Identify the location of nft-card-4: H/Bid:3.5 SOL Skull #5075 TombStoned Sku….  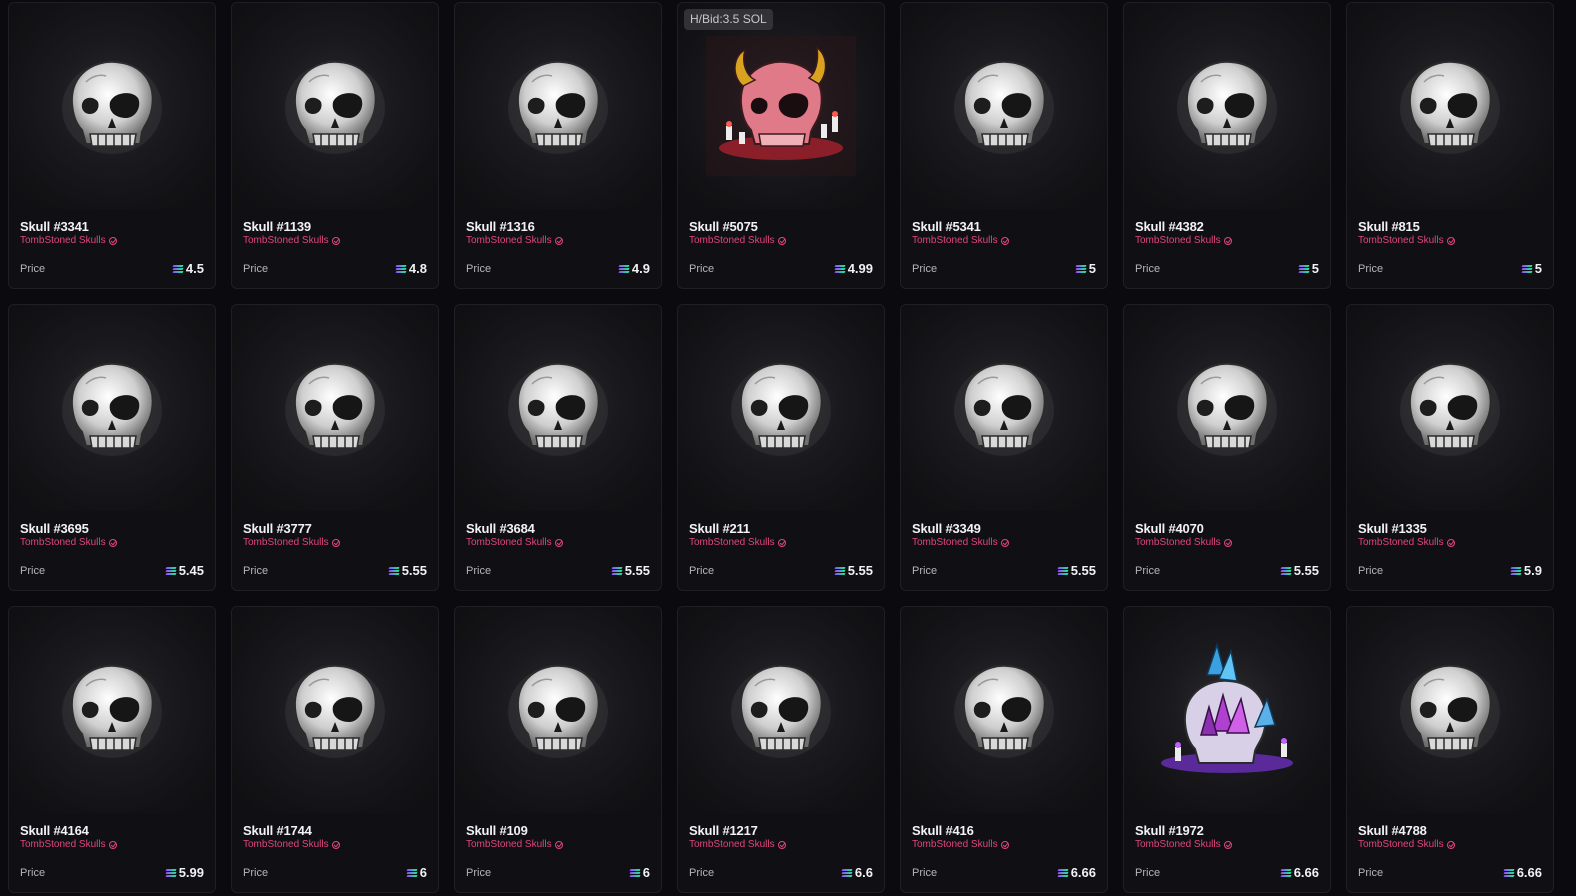
(781, 145).